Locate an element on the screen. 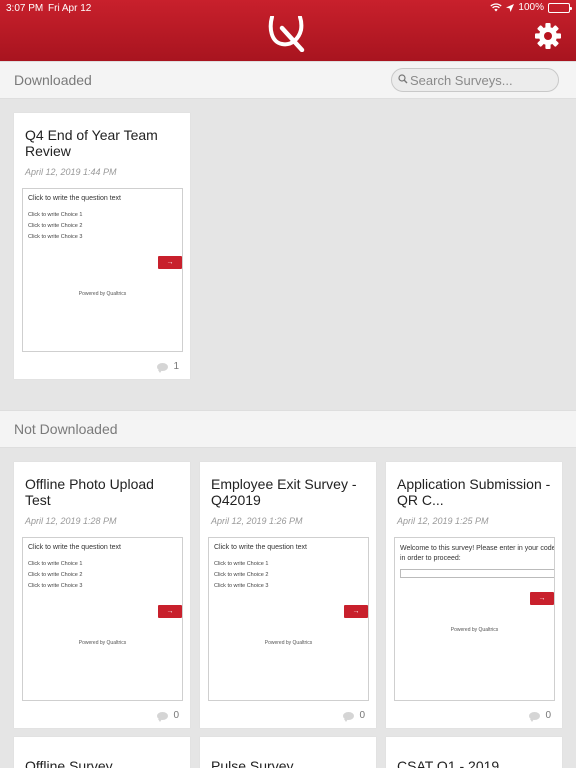 The image size is (576, 768). survey-card: CSAT Q1 - 2019 is located at coordinates (474, 752).